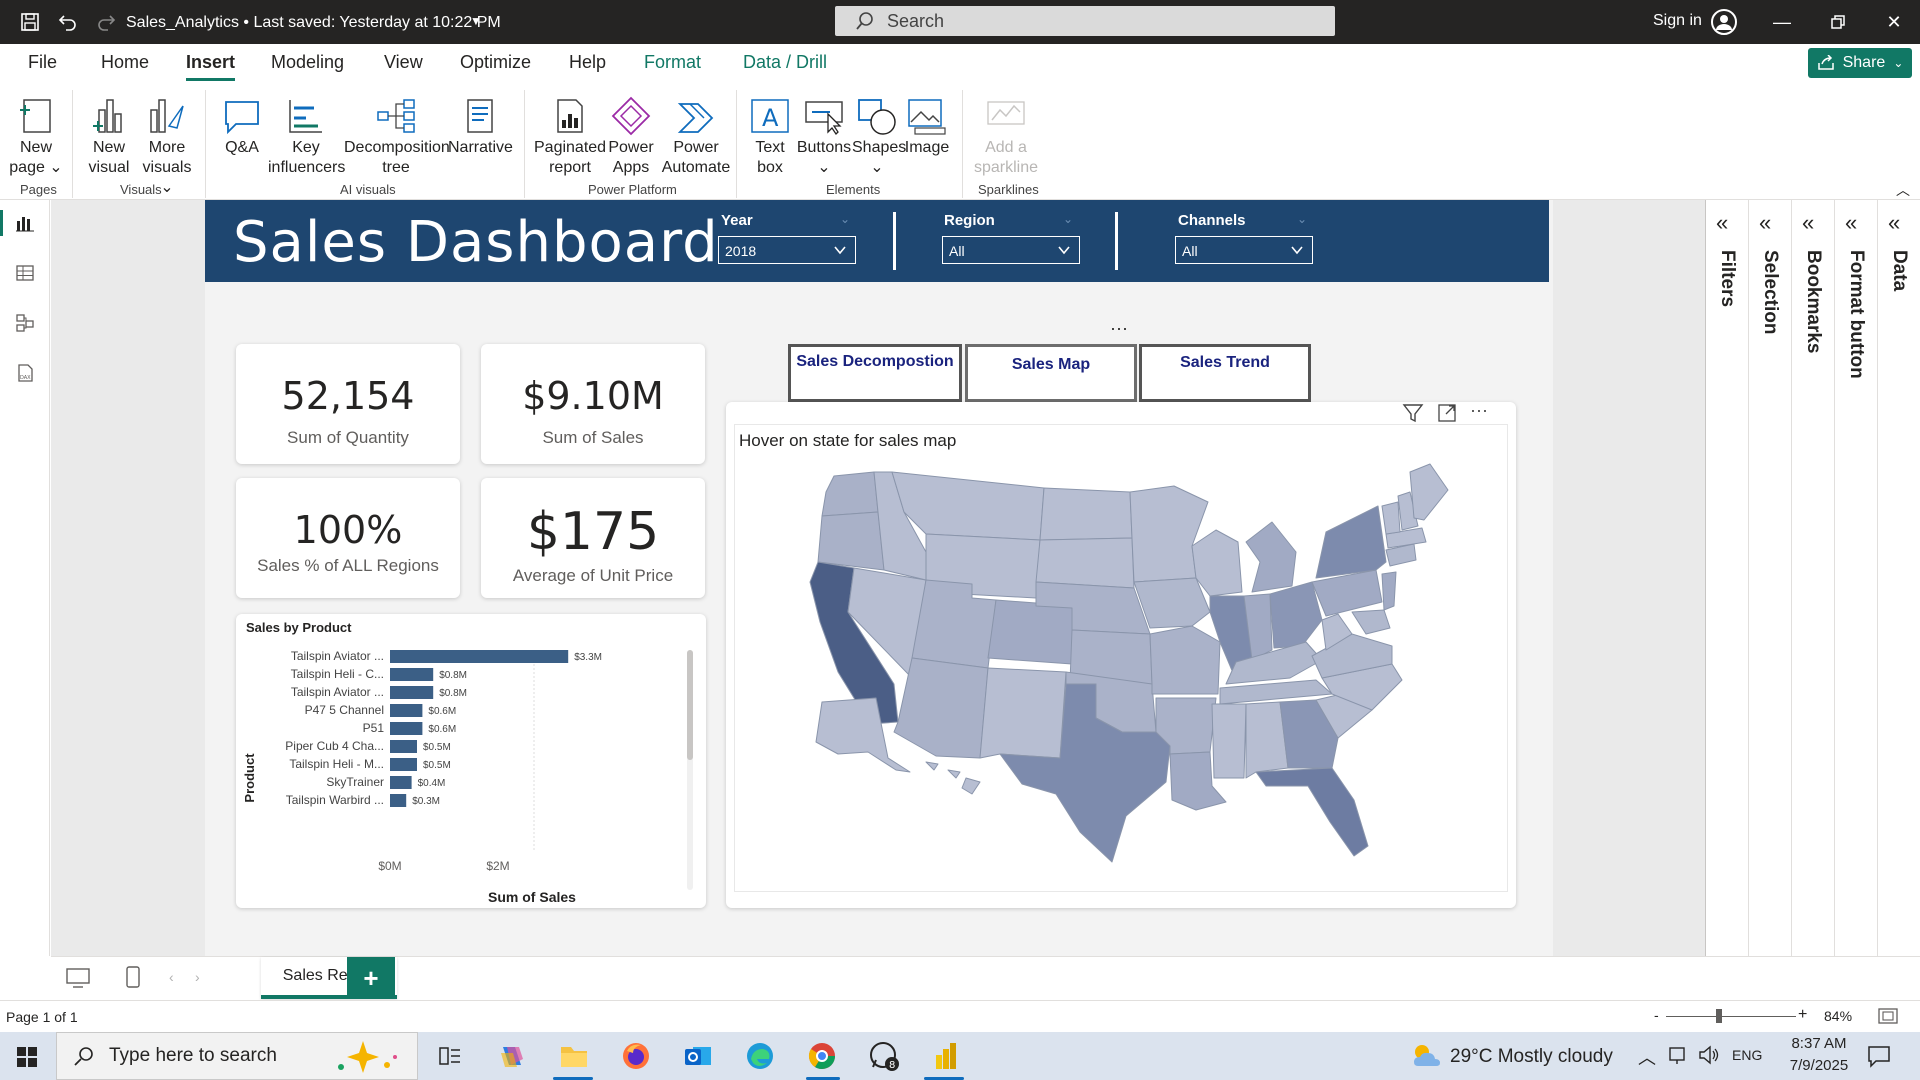 Image resolution: width=1920 pixels, height=1080 pixels. What do you see at coordinates (1860, 63) in the screenshot?
I see `share-button: Share ⌄` at bounding box center [1860, 63].